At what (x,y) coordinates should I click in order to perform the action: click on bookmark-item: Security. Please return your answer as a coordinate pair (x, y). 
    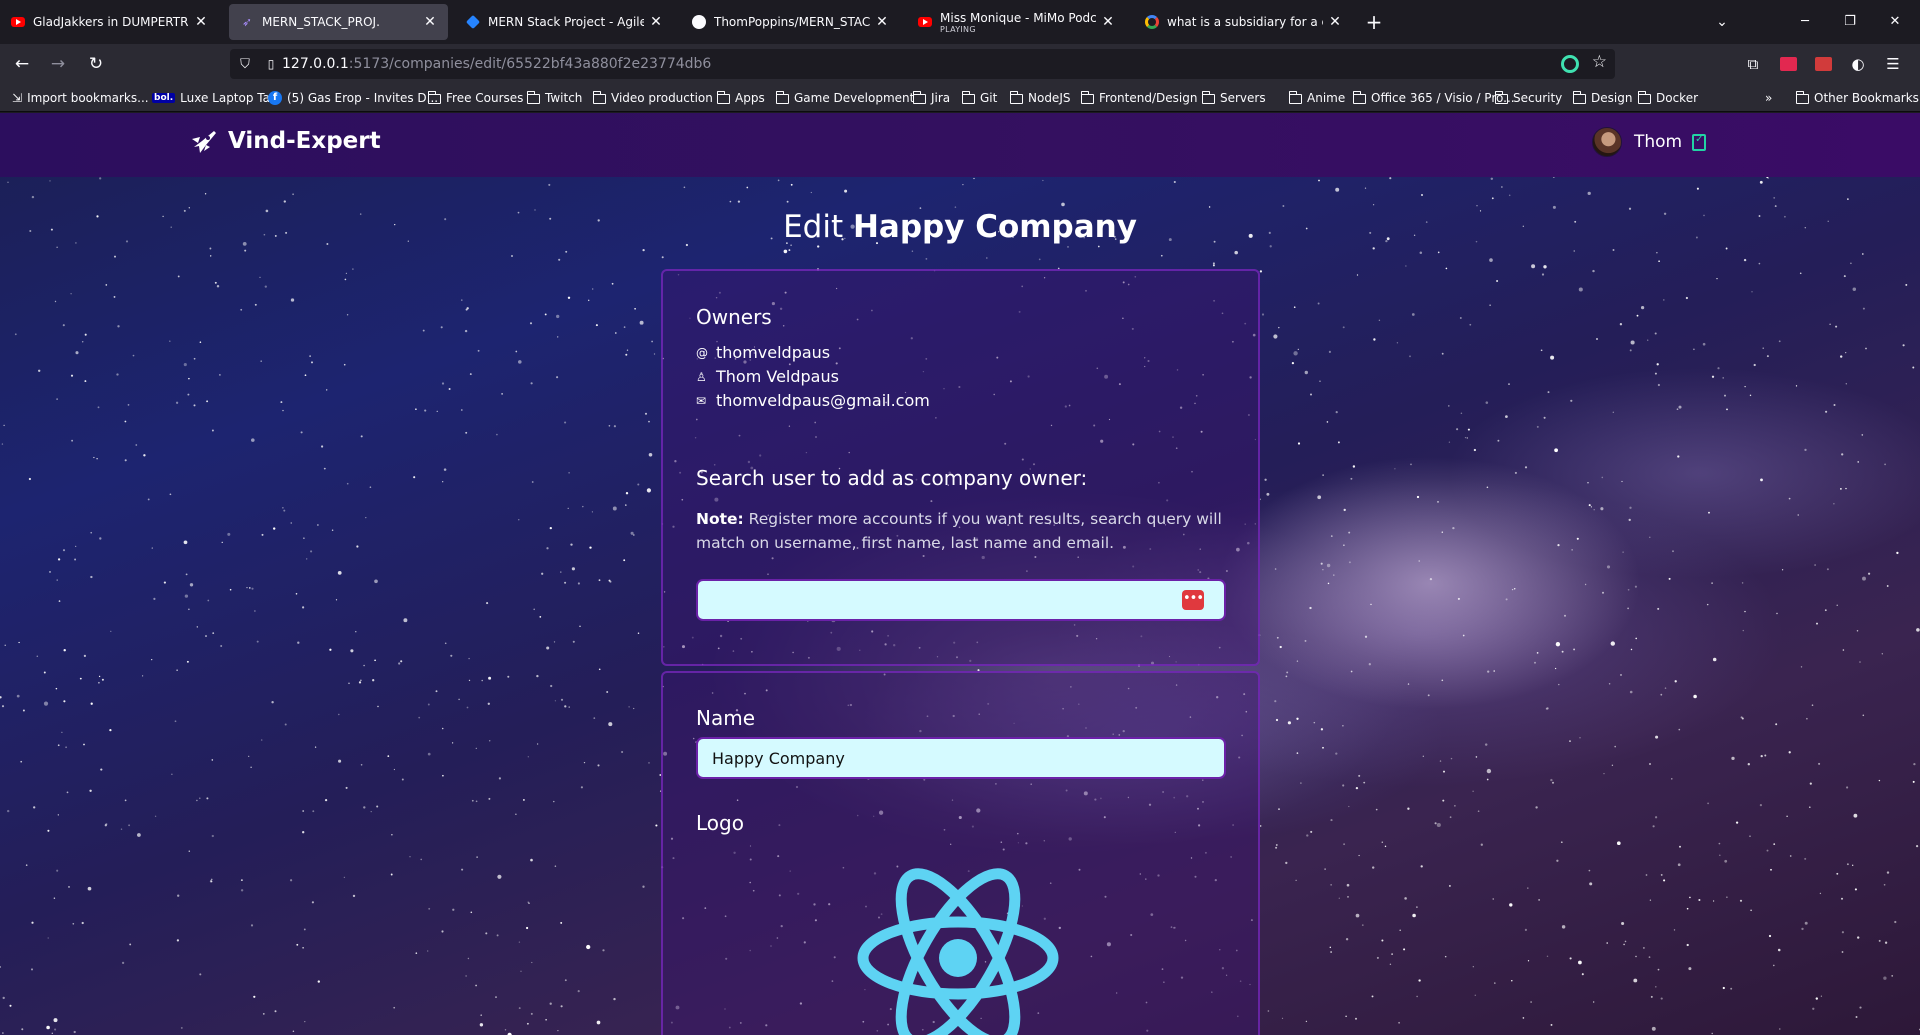
    Looking at the image, I should click on (1528, 98).